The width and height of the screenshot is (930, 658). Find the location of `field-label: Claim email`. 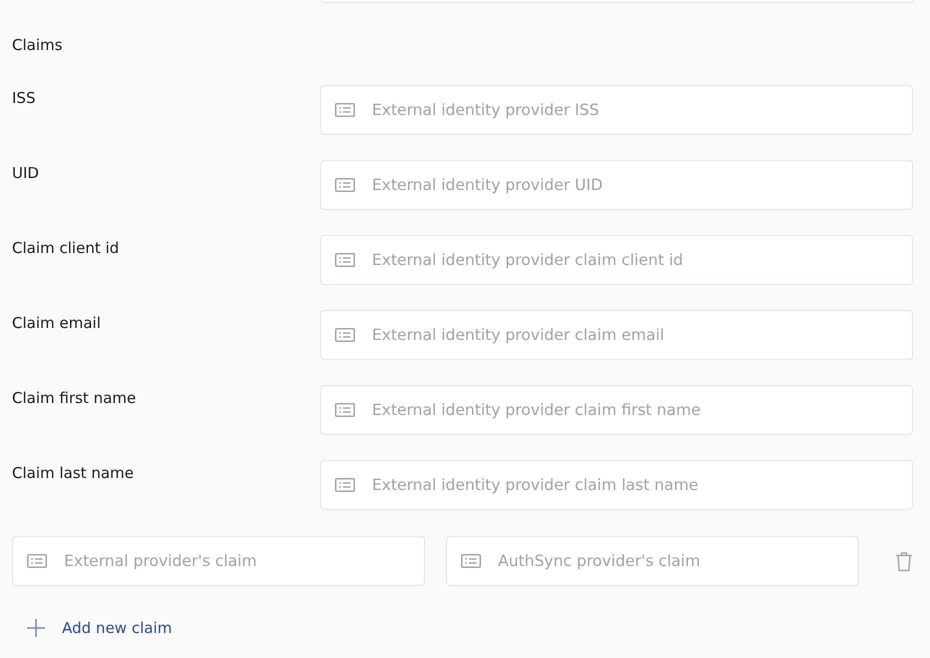

field-label: Claim email is located at coordinates (56, 323).